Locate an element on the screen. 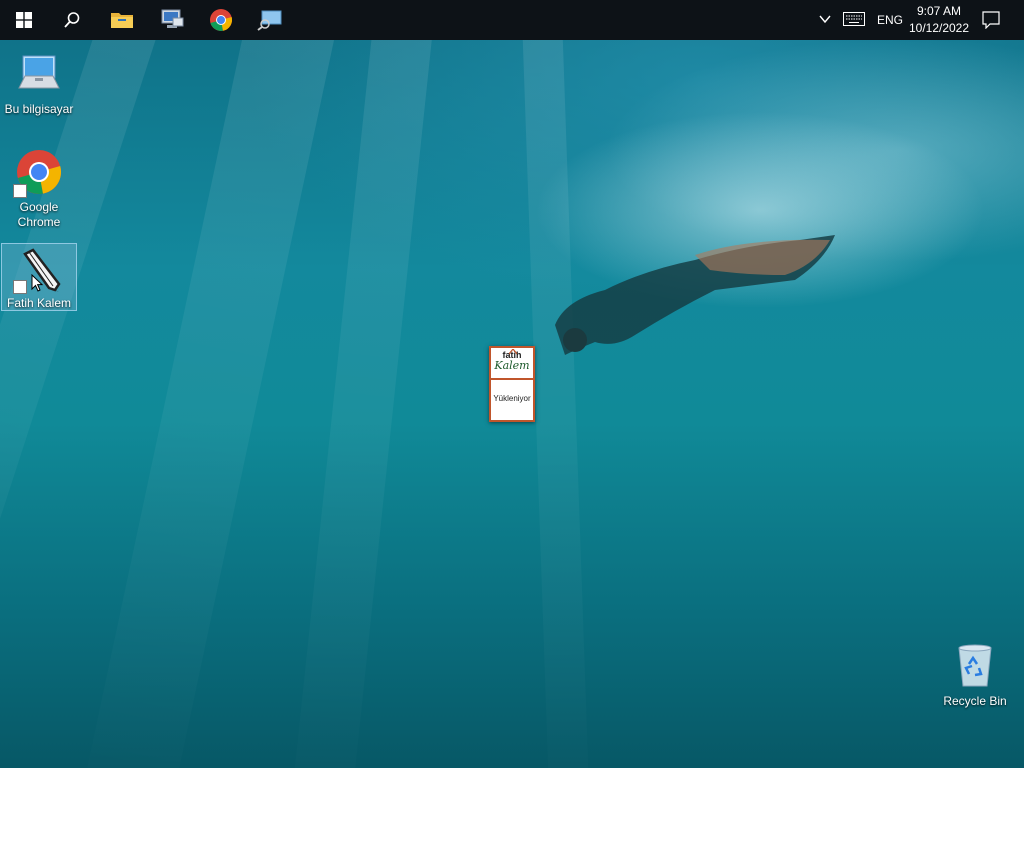 The width and height of the screenshot is (1024, 860). chrome-taskbar-button is located at coordinates (221, 20).